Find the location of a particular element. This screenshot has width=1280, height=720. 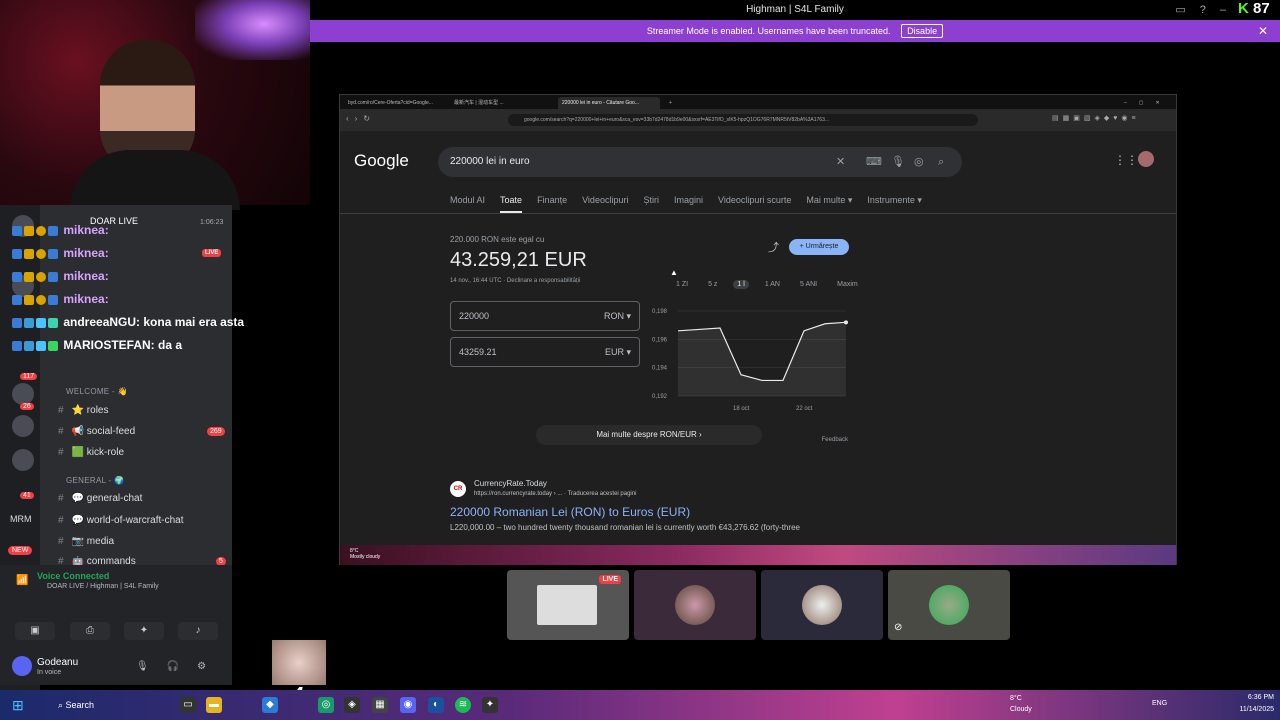

tab-tools: Instrumente ▾ is located at coordinates (894, 200).